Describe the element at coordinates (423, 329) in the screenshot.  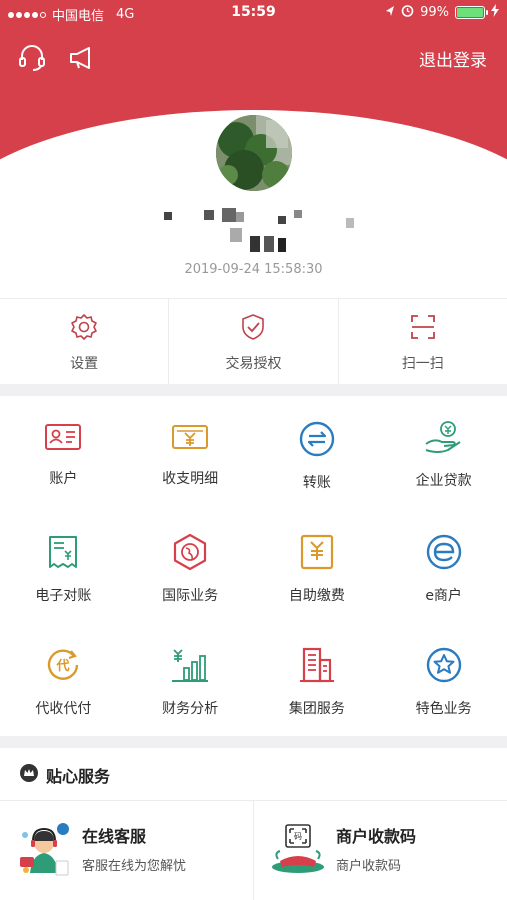
I see `scan-icon` at that location.